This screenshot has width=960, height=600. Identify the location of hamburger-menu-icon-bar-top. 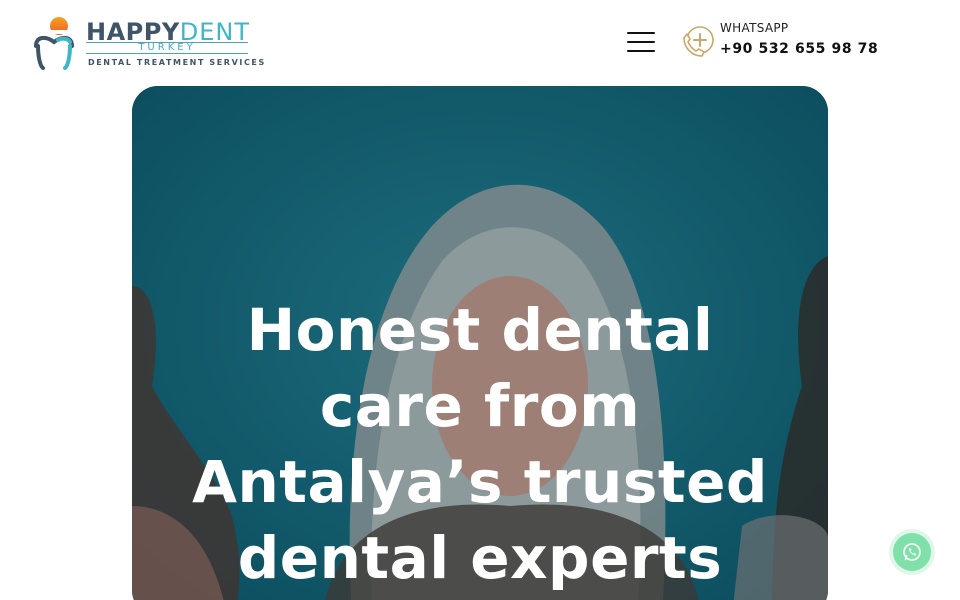
(641, 33).